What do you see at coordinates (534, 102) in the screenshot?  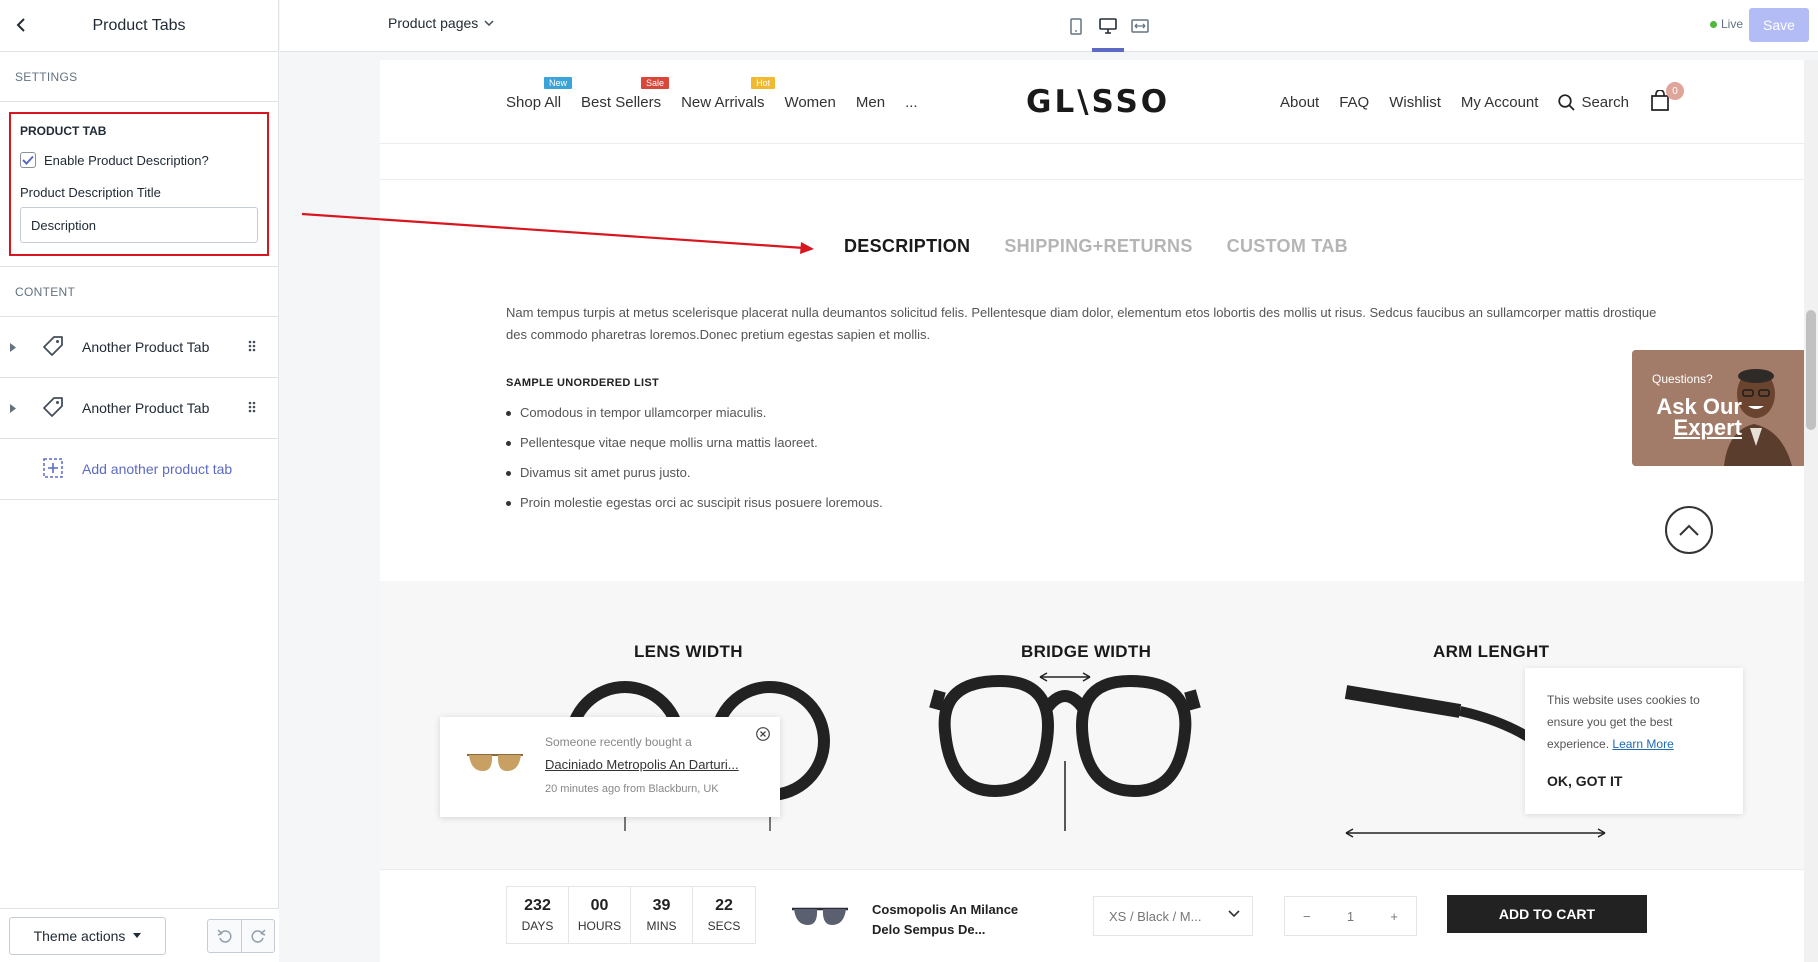 I see `nav-label: Shop All` at bounding box center [534, 102].